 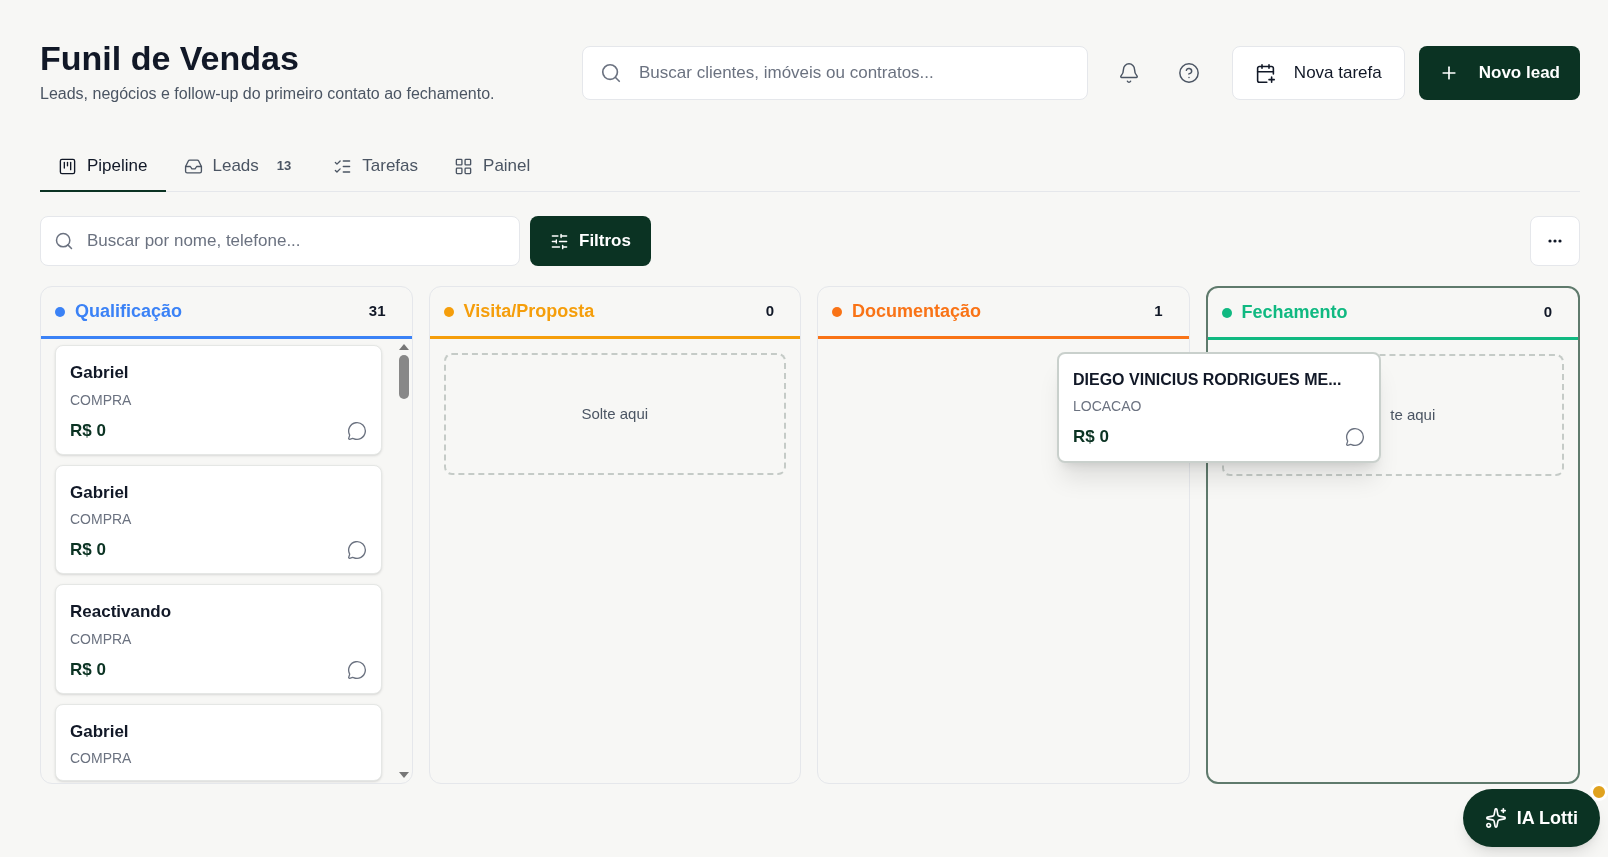 What do you see at coordinates (170, 58) in the screenshot?
I see `page-title: Funil de Vendas` at bounding box center [170, 58].